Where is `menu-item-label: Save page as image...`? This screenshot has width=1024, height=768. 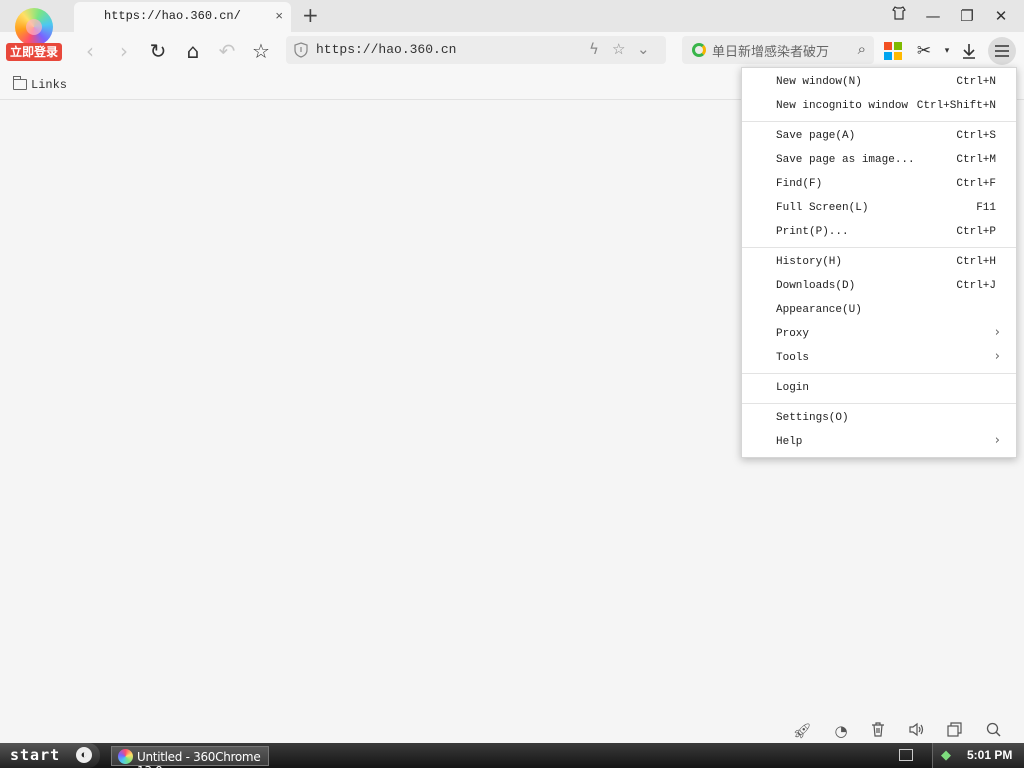
menu-item-label: Save page as image... is located at coordinates (845, 160).